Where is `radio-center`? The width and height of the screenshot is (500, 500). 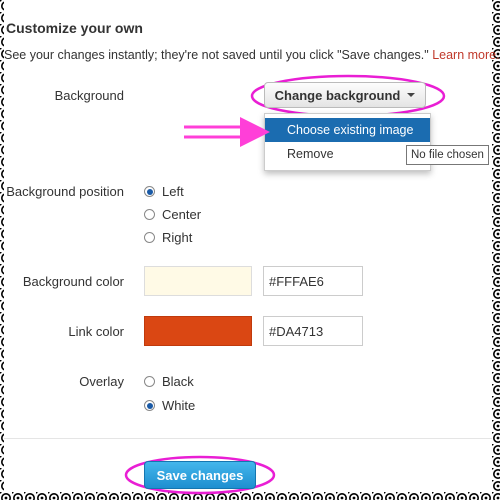
radio-center is located at coordinates (149, 214).